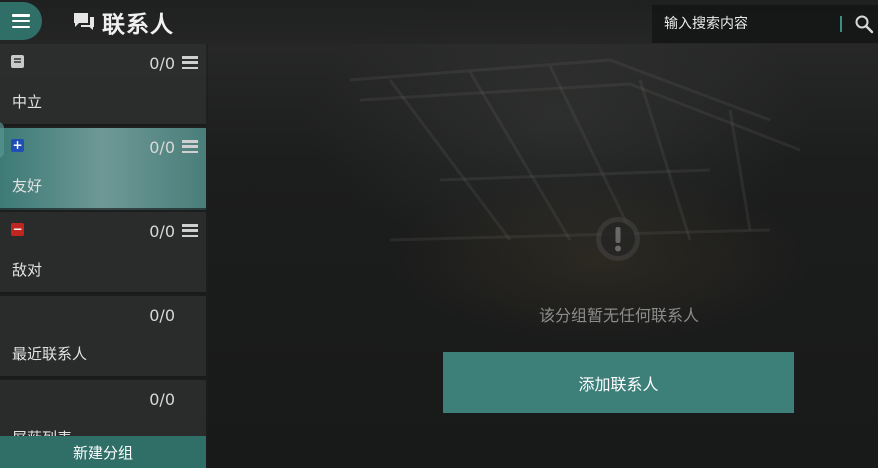  I want to click on search-bar, so click(765, 24).